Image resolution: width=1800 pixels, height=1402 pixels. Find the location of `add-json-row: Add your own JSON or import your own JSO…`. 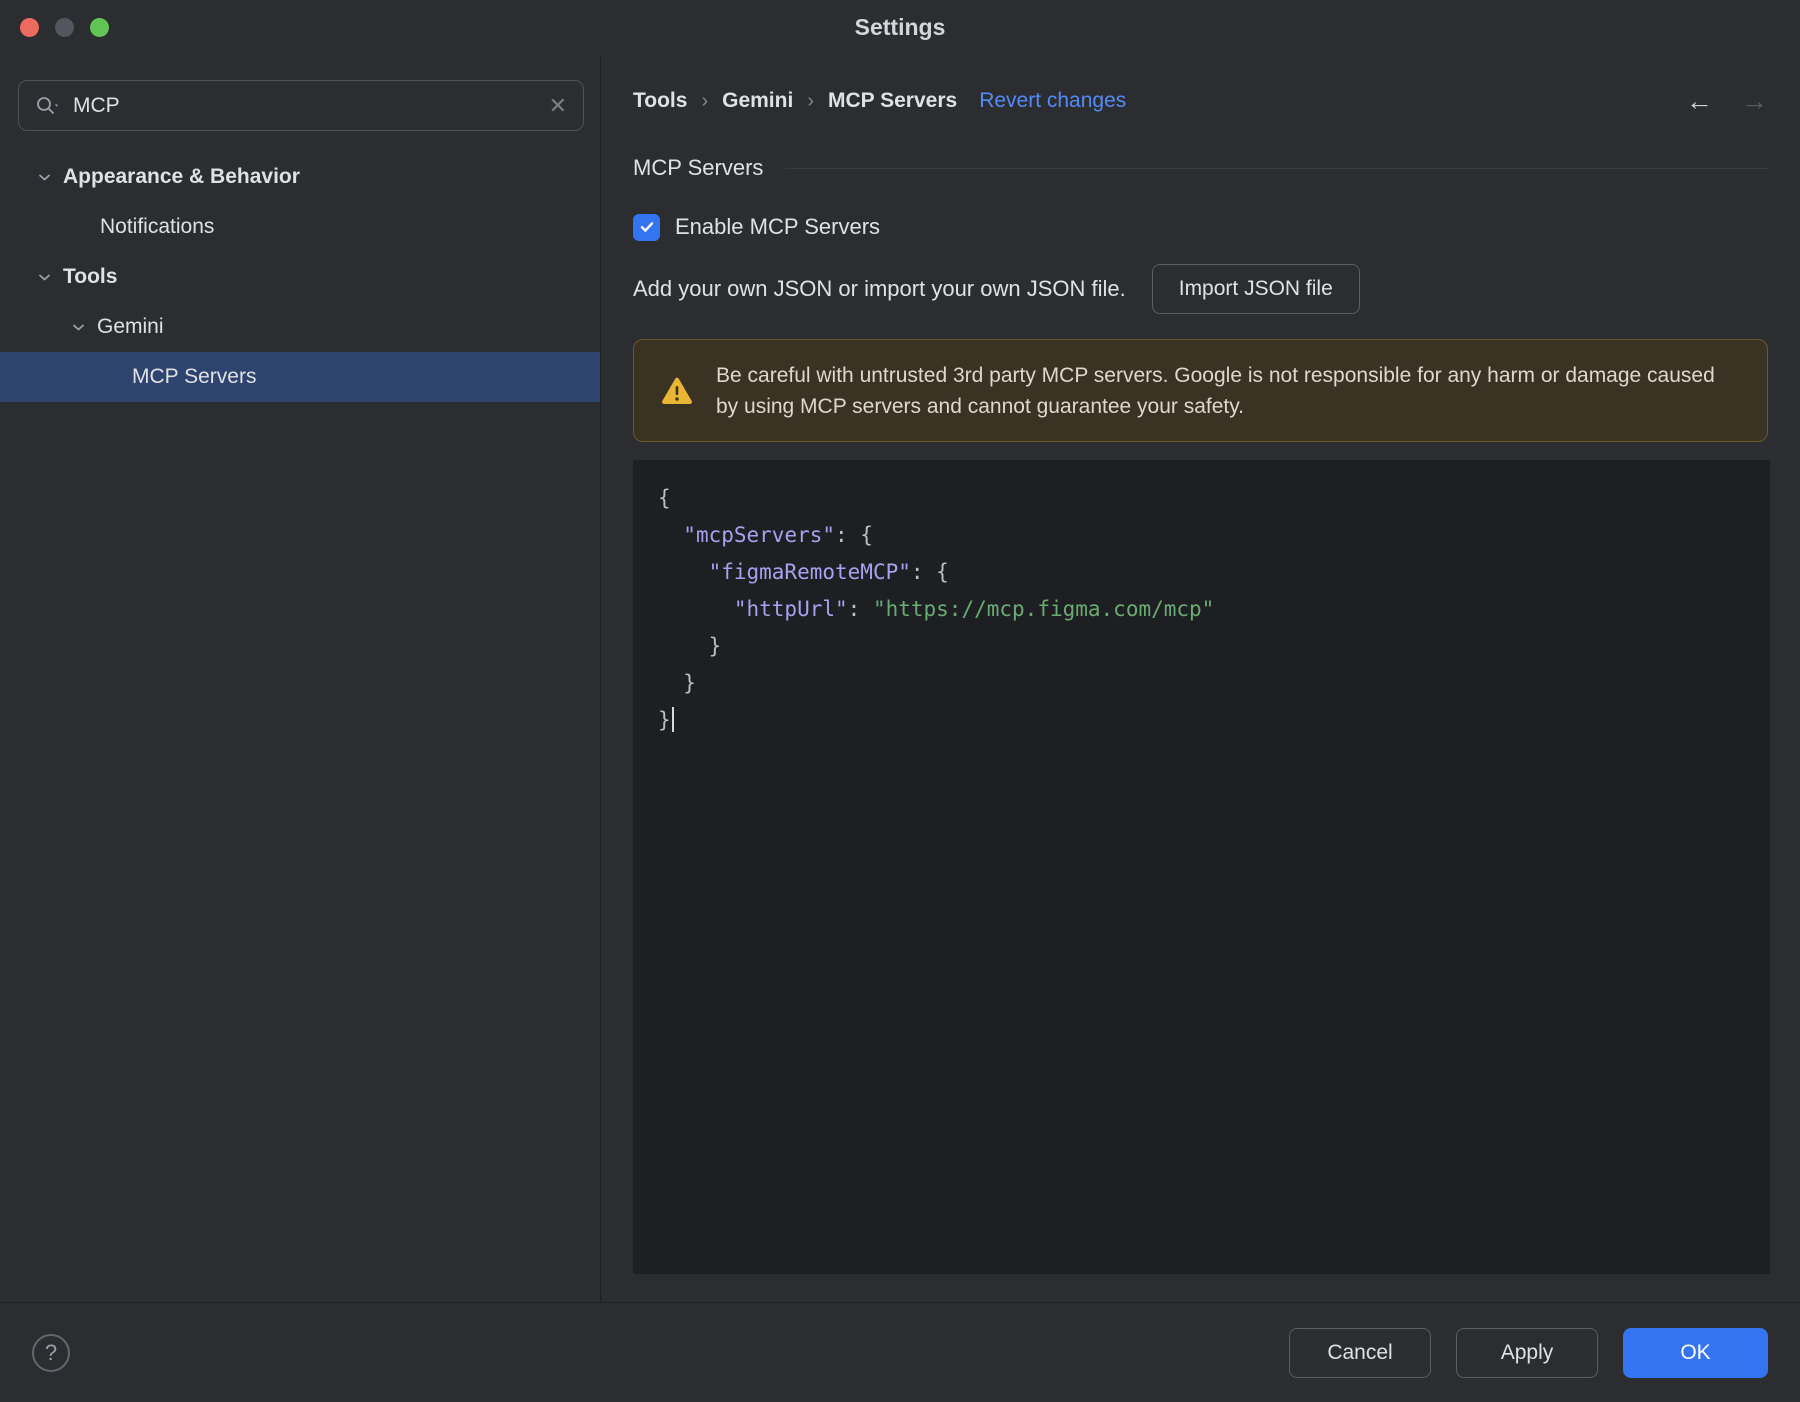

add-json-row: Add your own JSON or import your own JSO… is located at coordinates (1200, 289).